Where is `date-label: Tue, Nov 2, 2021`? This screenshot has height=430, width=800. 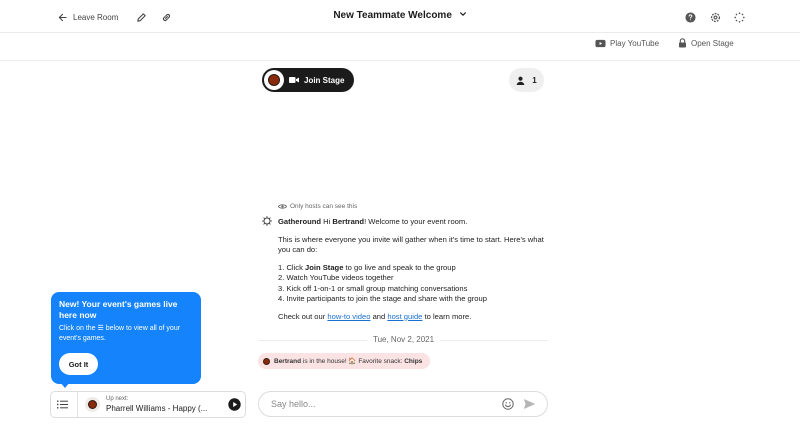
date-label: Tue, Nov 2, 2021 is located at coordinates (404, 339).